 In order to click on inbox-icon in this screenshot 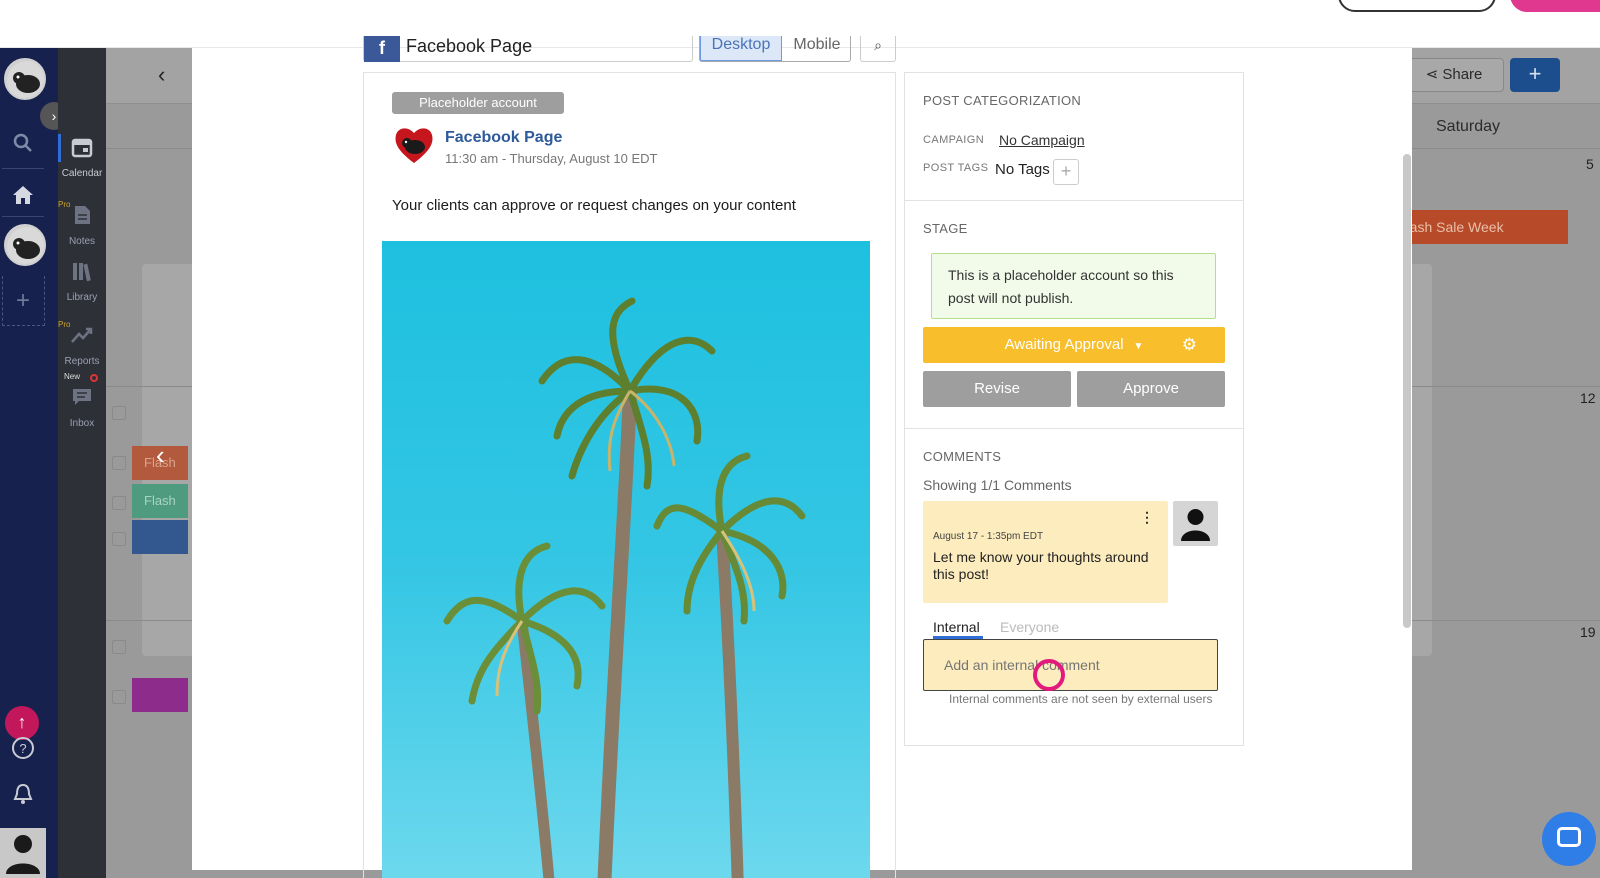, I will do `click(82, 400)`.